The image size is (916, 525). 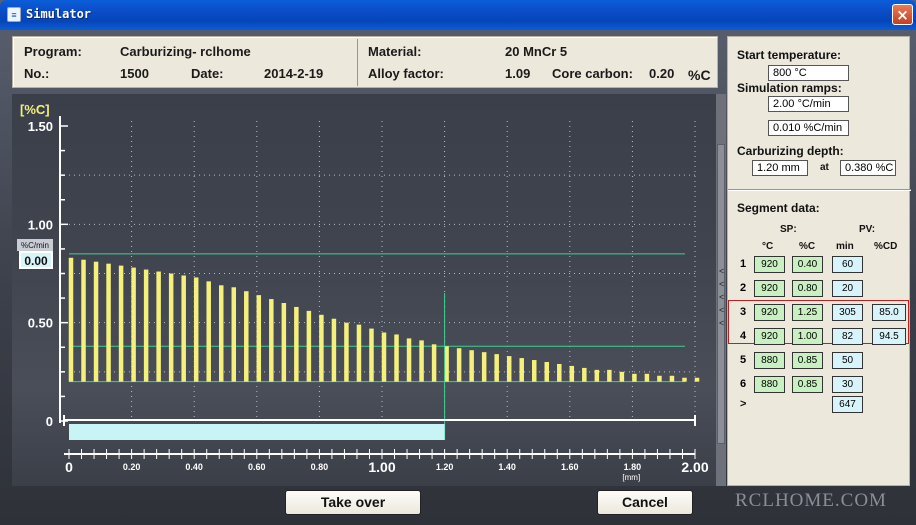 I want to click on segment-carbon-cell: 0.40, so click(x=807, y=264).